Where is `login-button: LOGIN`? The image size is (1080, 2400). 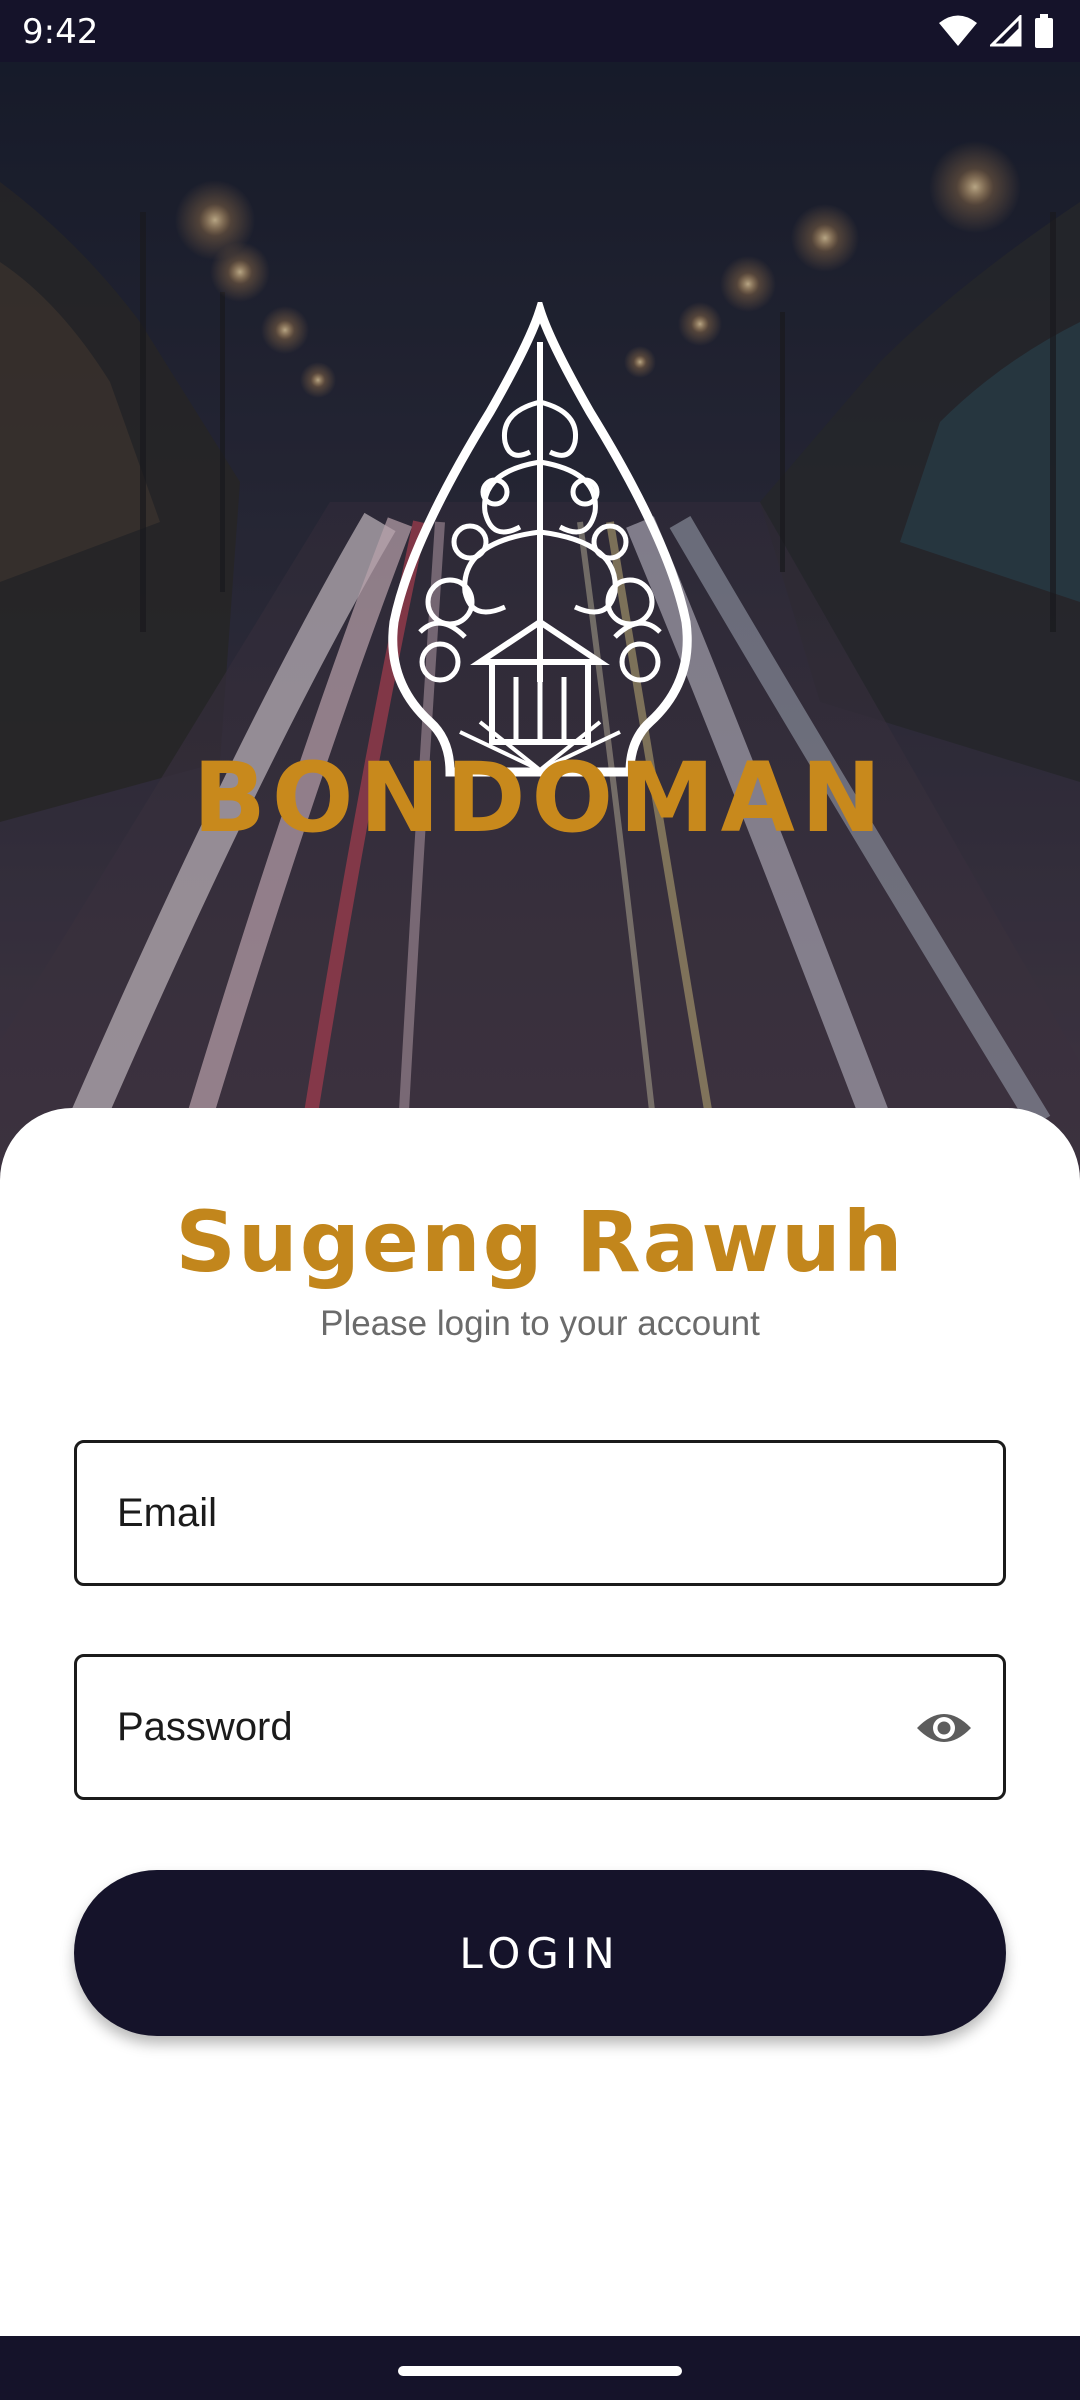 login-button: LOGIN is located at coordinates (540, 1953).